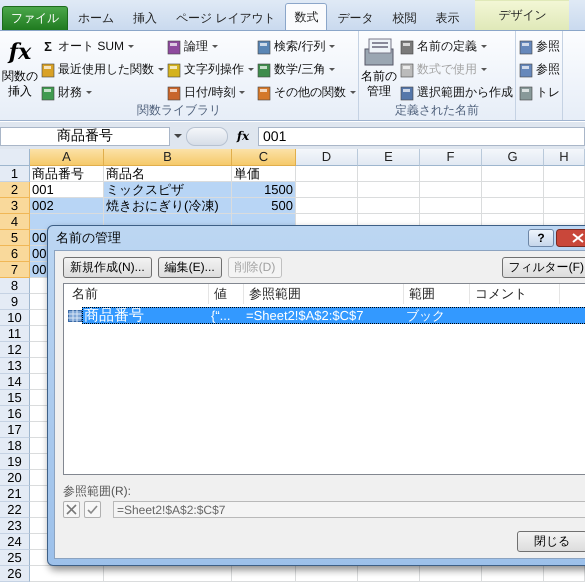  What do you see at coordinates (15, 190) in the screenshot?
I see `row-header: 2` at bounding box center [15, 190].